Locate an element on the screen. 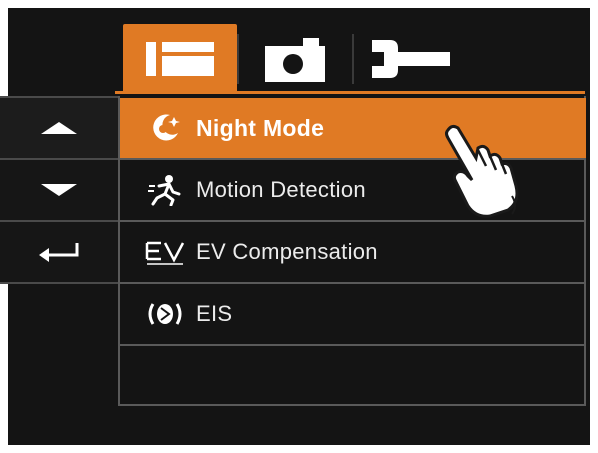 This screenshot has height=453, width=598. tab-video-mode is located at coordinates (180, 59).